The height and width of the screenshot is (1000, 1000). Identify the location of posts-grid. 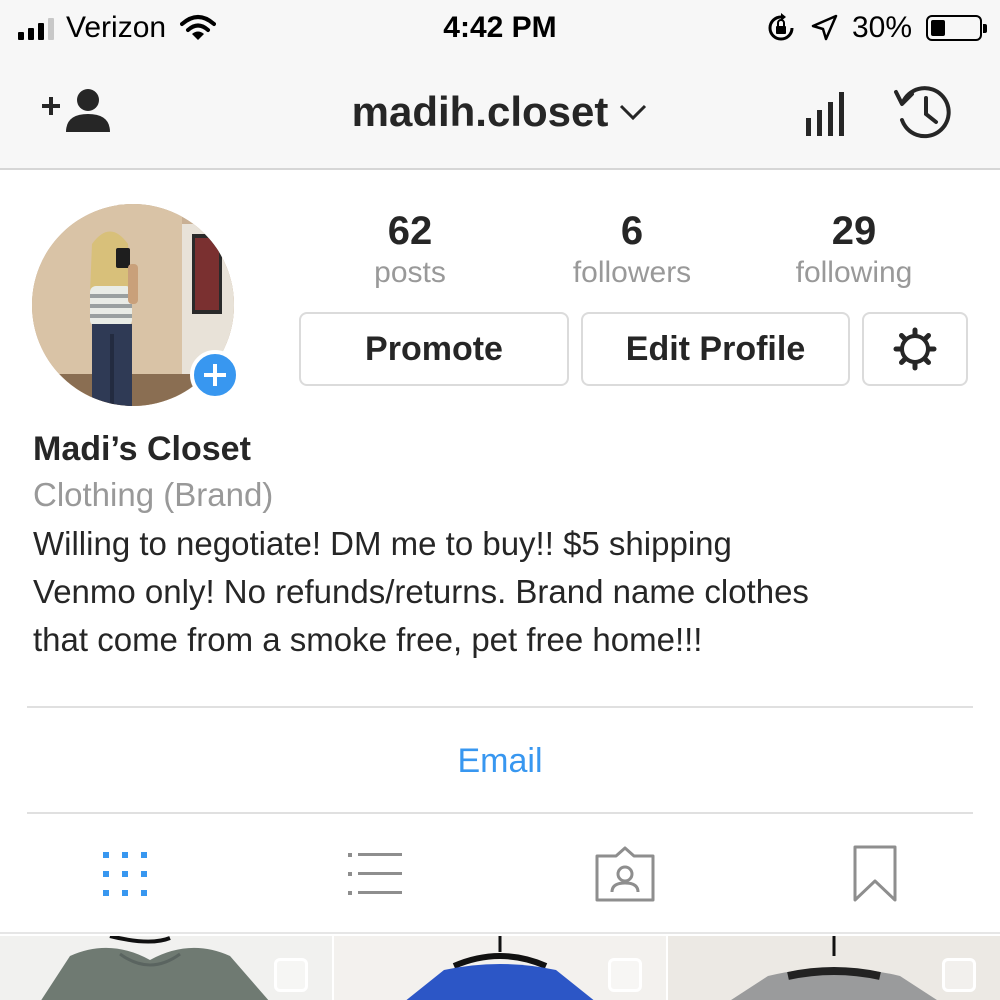
(500, 966).